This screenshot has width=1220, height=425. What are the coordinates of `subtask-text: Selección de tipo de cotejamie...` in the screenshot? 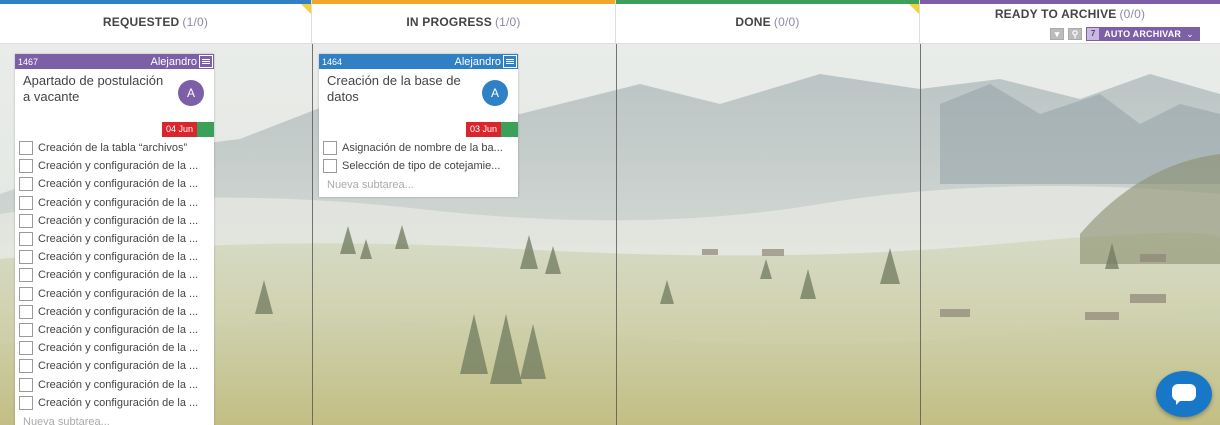 It's located at (421, 166).